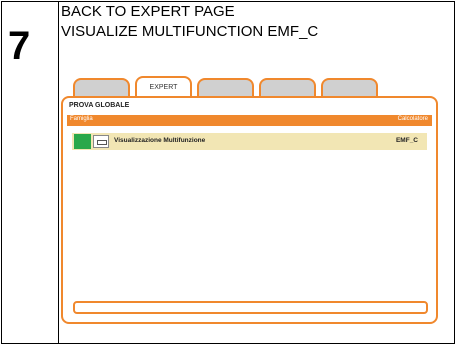  Describe the element at coordinates (99, 105) in the screenshot. I see `panel-title: PROVA GLOBALE` at that location.